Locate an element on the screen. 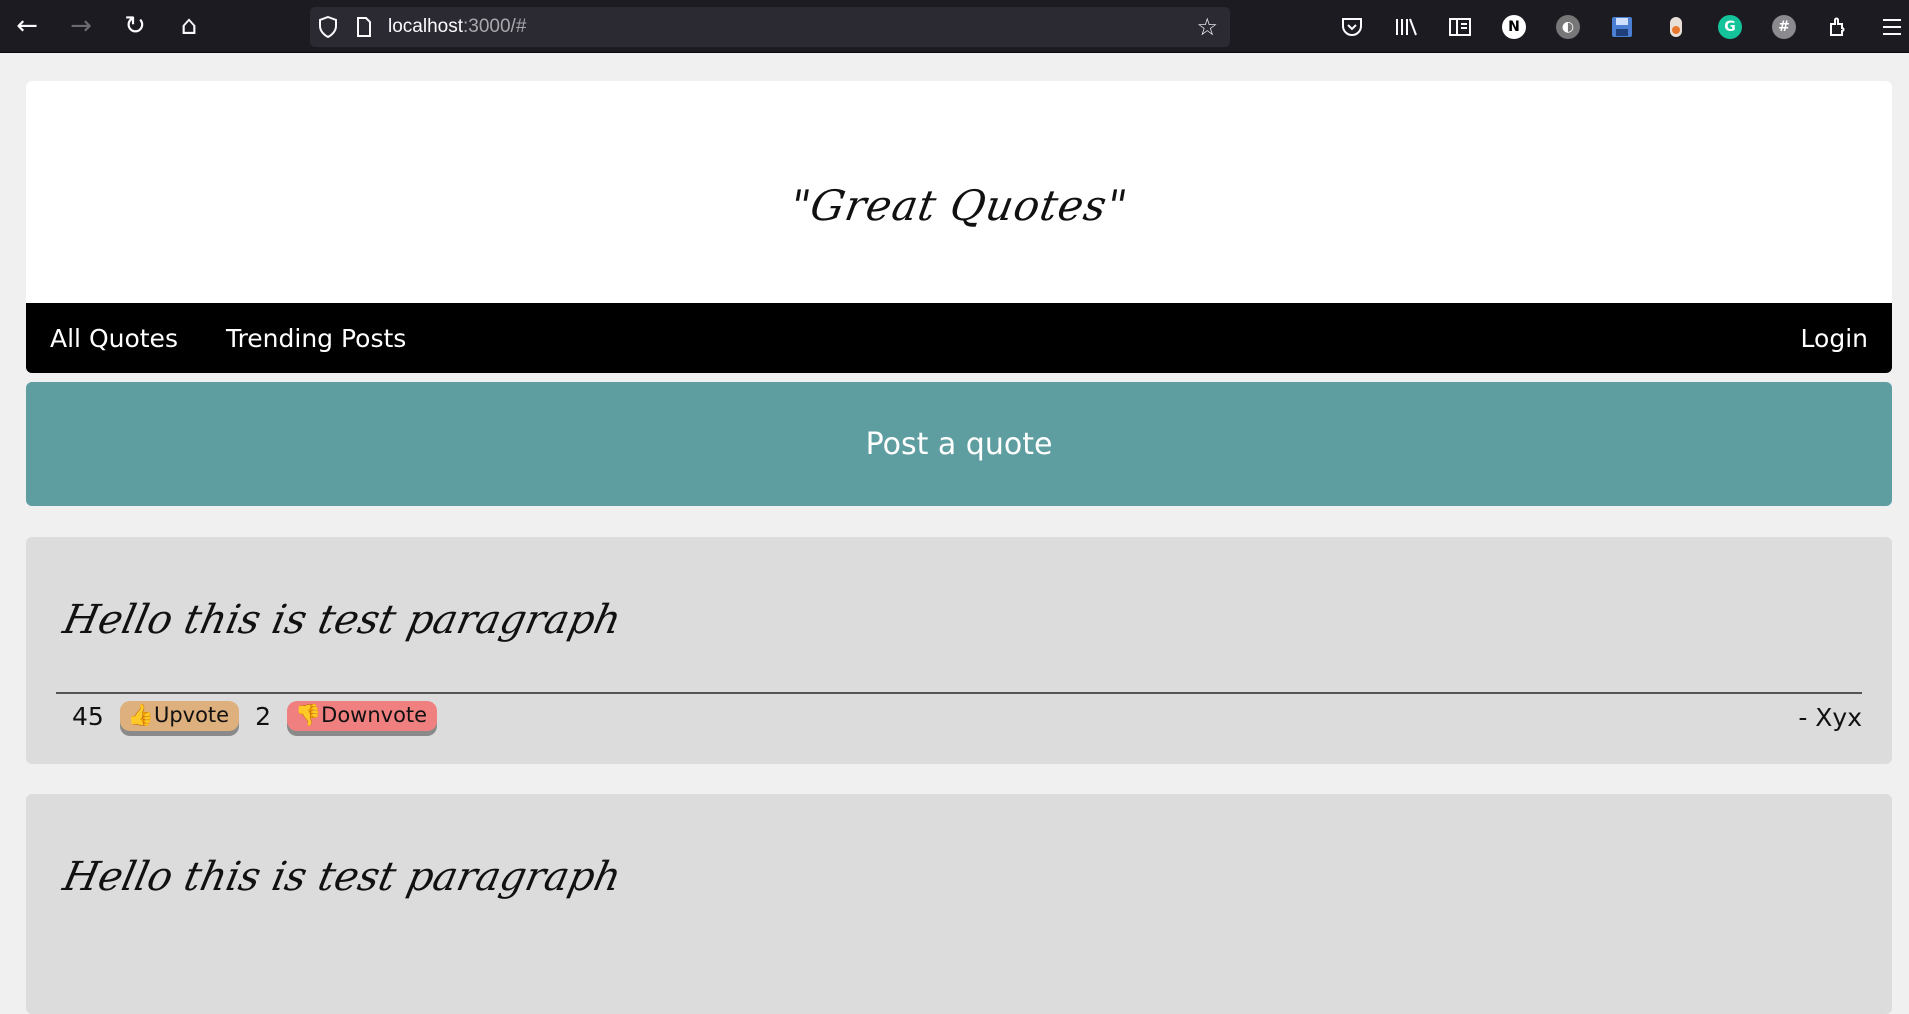 This screenshot has width=1909, height=1014. quote-divider is located at coordinates (959, 693).